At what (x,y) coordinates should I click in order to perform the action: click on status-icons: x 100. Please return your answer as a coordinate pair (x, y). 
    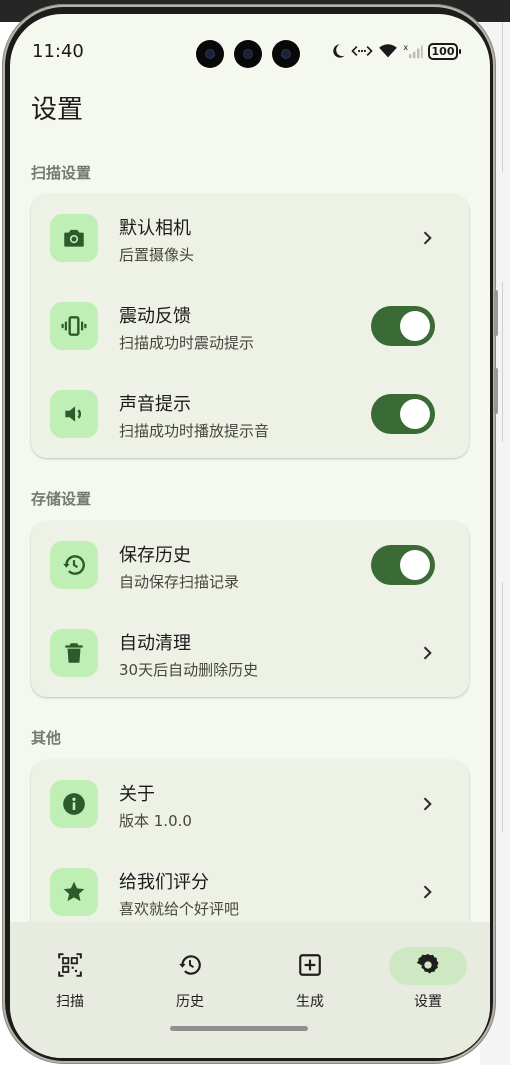
    Looking at the image, I should click on (395, 51).